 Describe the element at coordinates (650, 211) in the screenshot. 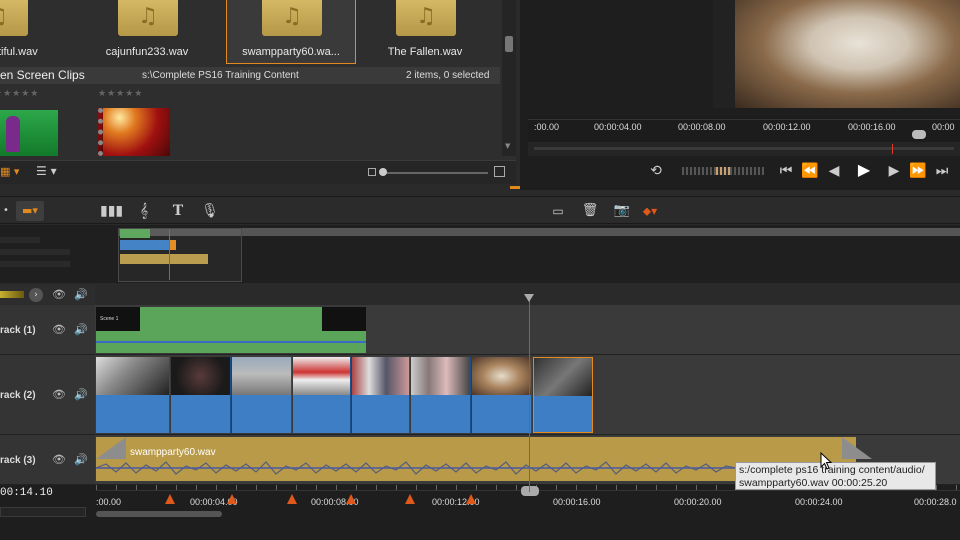

I see `marker-icon: ⬥▾` at that location.